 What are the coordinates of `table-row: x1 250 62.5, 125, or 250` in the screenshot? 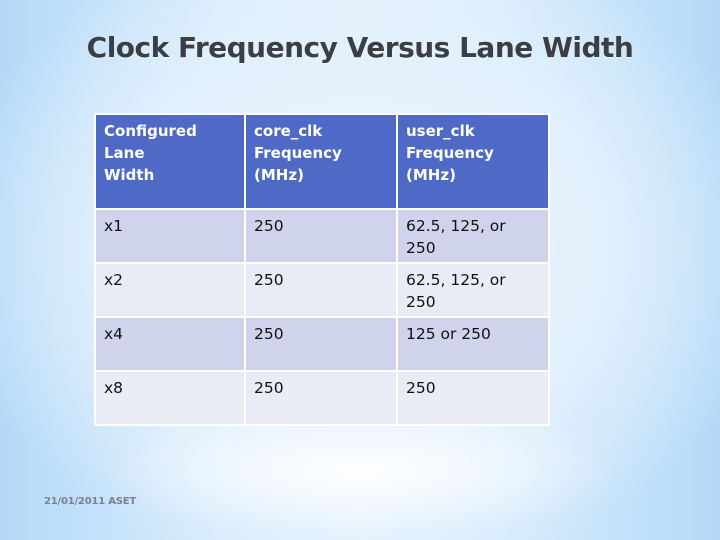 It's located at (322, 236).